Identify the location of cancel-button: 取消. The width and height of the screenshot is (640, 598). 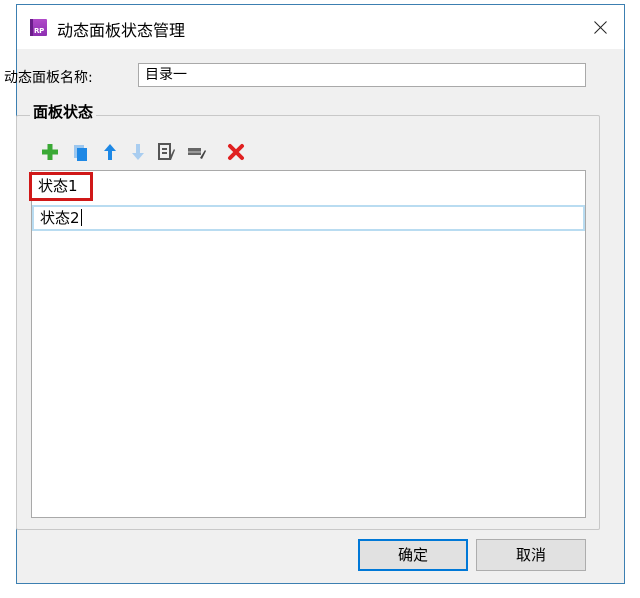
(531, 555).